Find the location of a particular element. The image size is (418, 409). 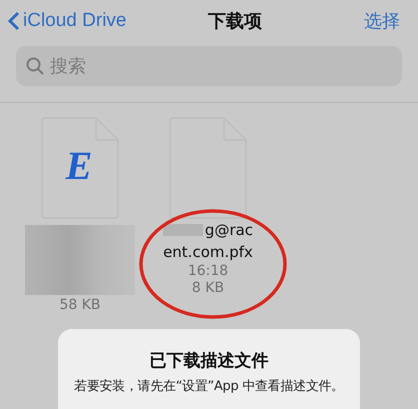

alert-title: 已下载描述文件 is located at coordinates (209, 361).